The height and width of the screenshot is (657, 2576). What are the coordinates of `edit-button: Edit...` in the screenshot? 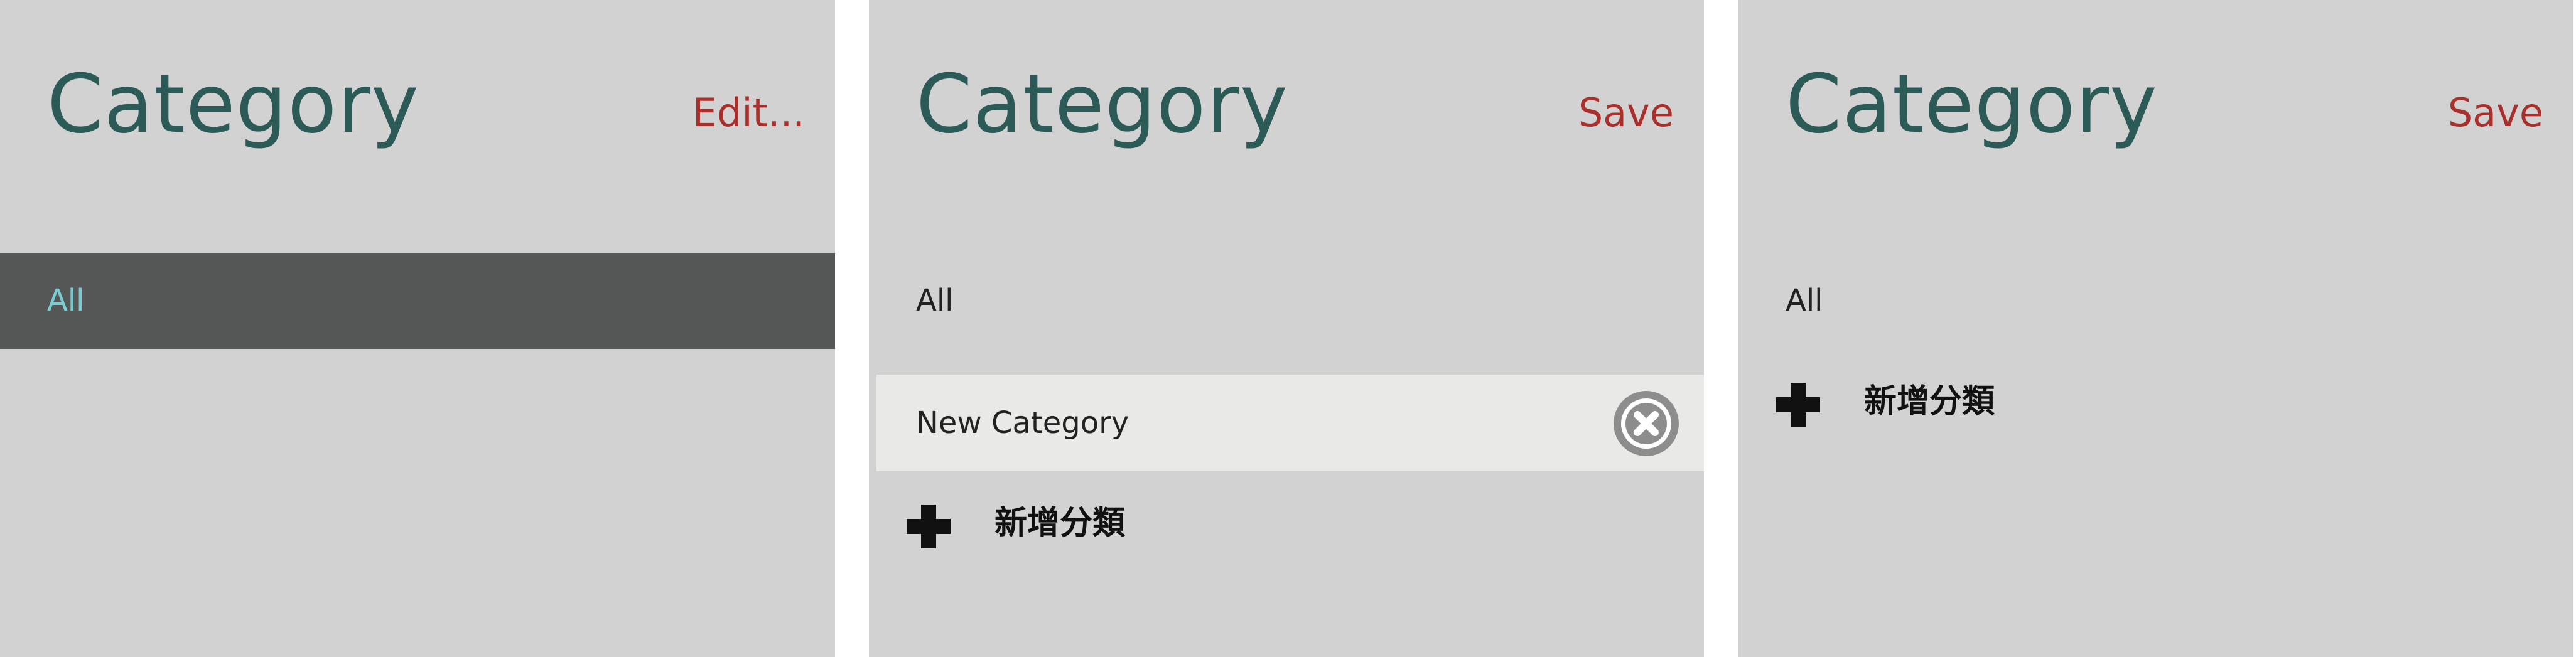 It's located at (749, 113).